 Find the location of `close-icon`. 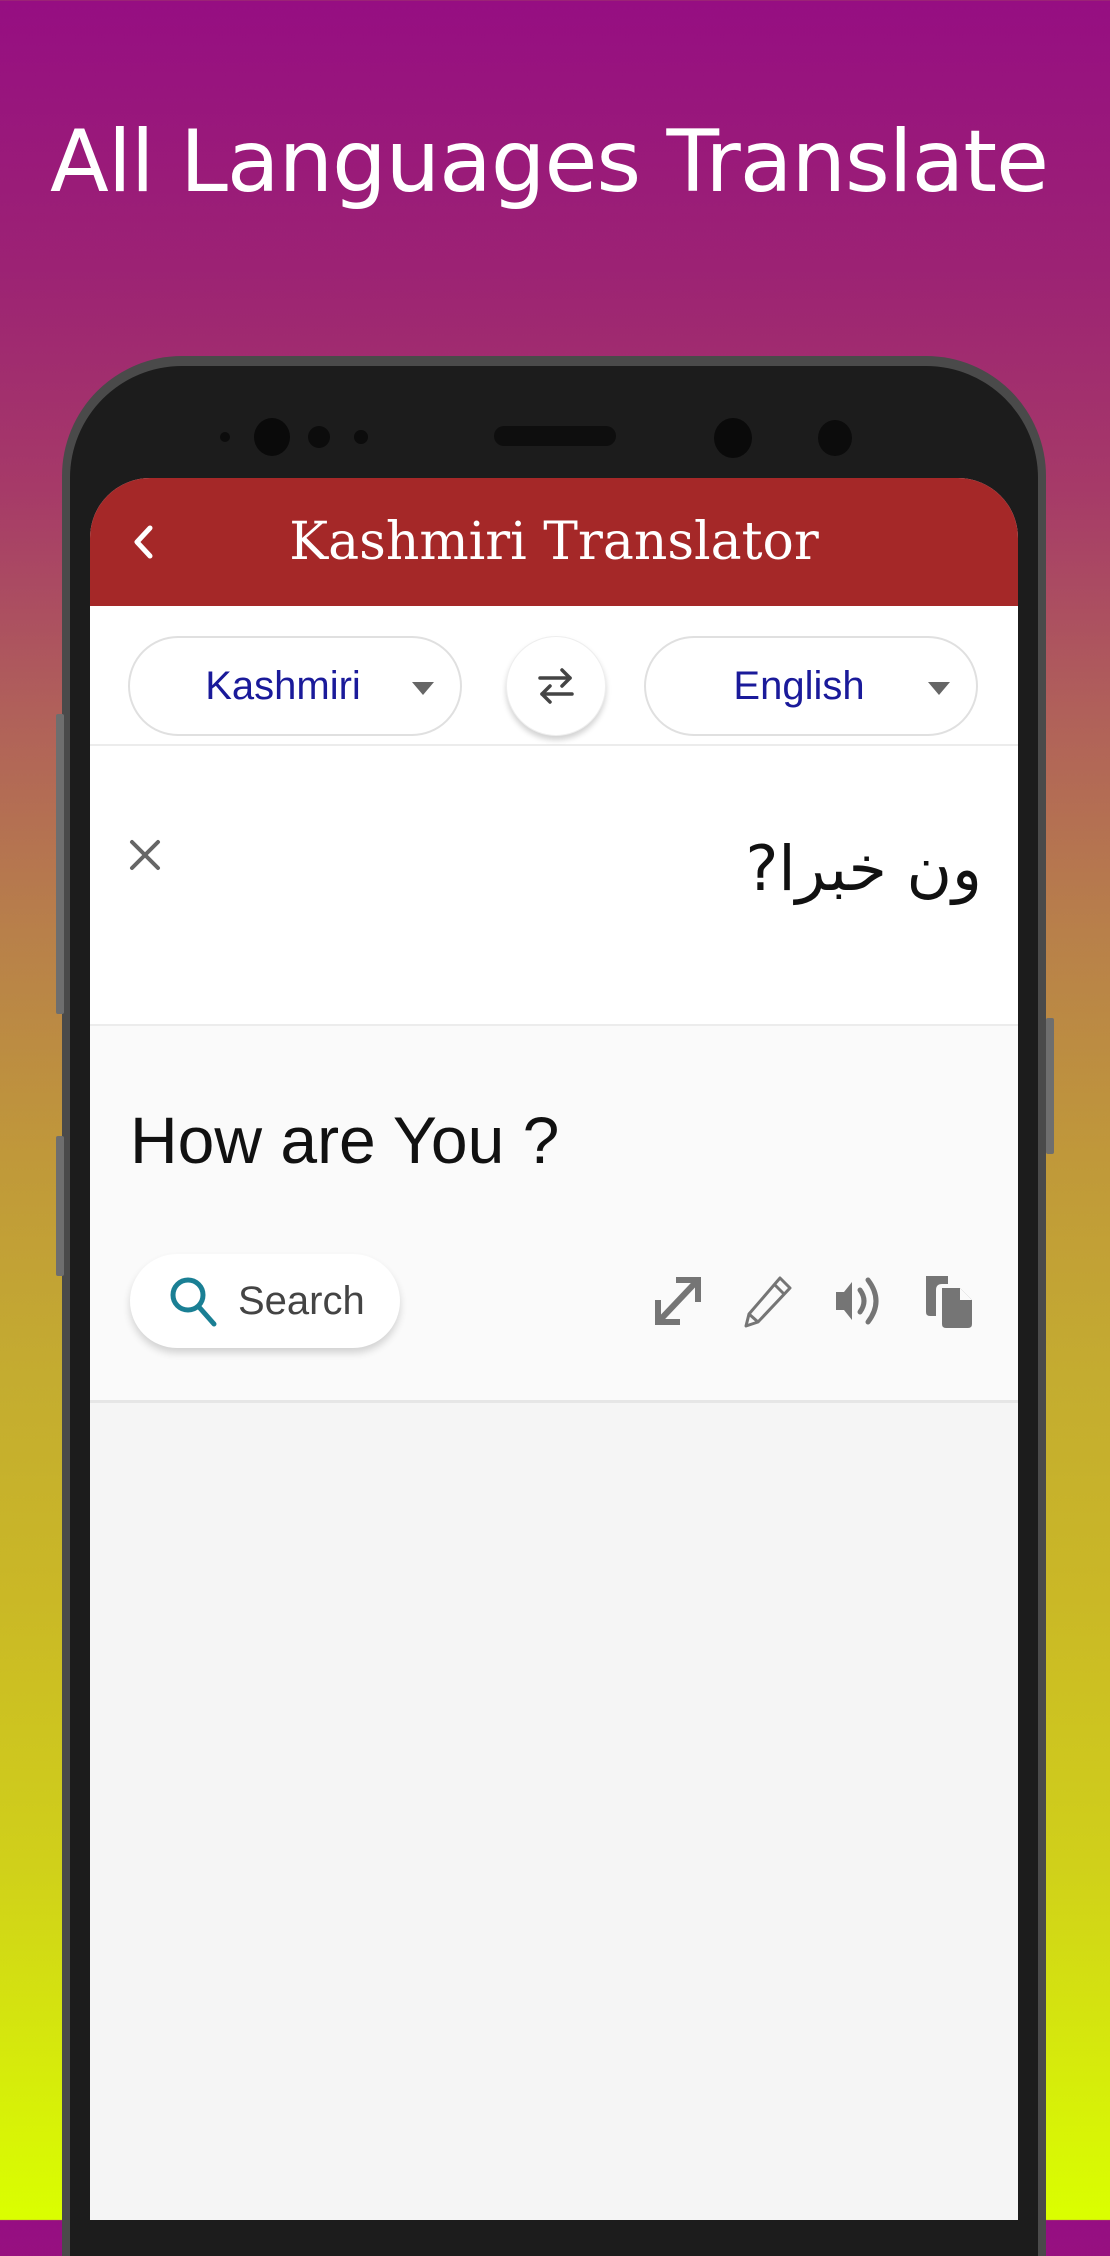

close-icon is located at coordinates (145, 855).